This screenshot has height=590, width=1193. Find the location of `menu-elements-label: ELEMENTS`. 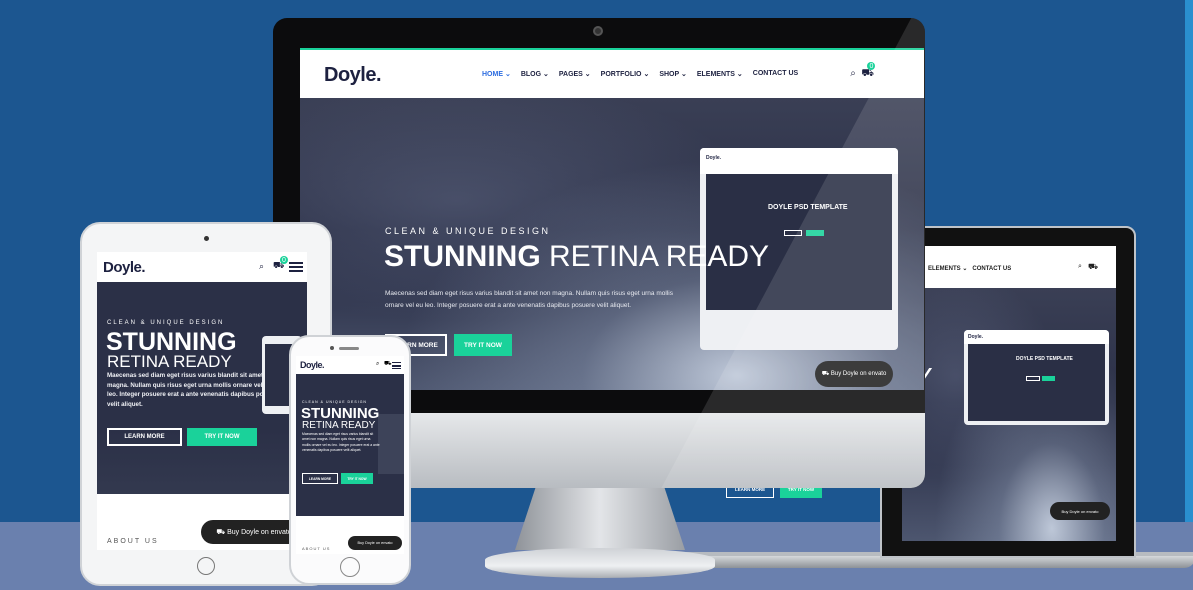

menu-elements-label: ELEMENTS is located at coordinates (715, 74).